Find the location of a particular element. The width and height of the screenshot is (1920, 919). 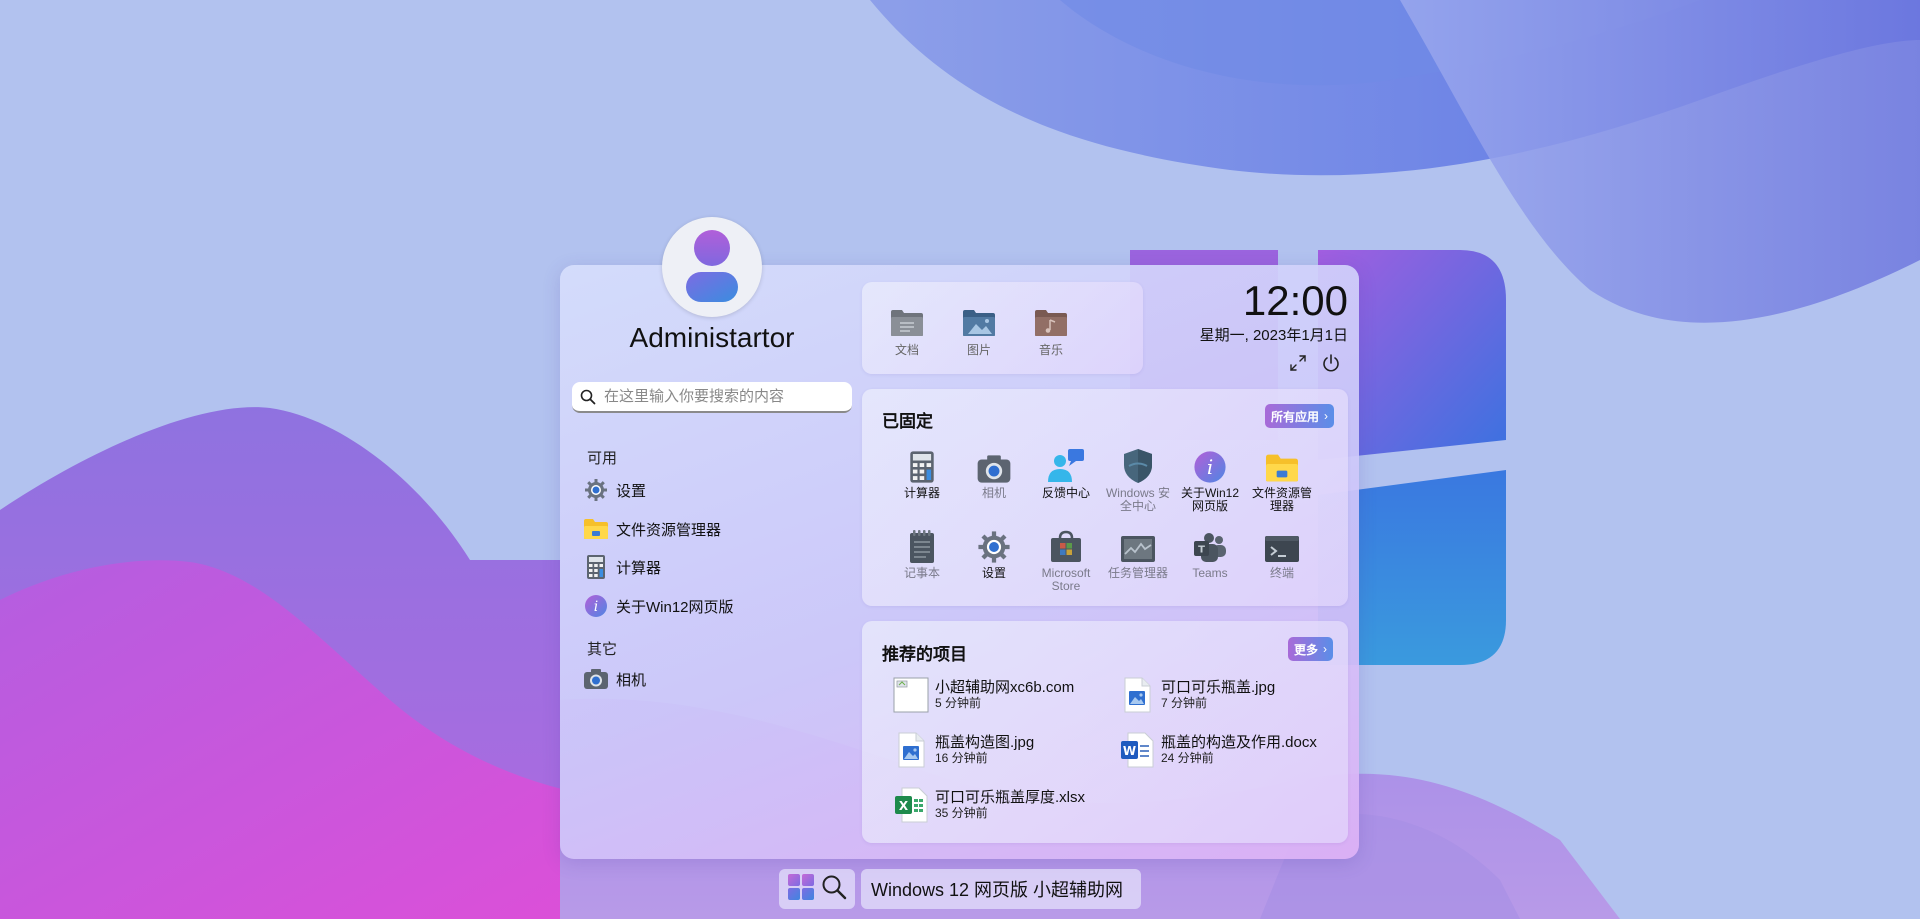

pinned-calculator: 计算器 is located at coordinates (922, 473).